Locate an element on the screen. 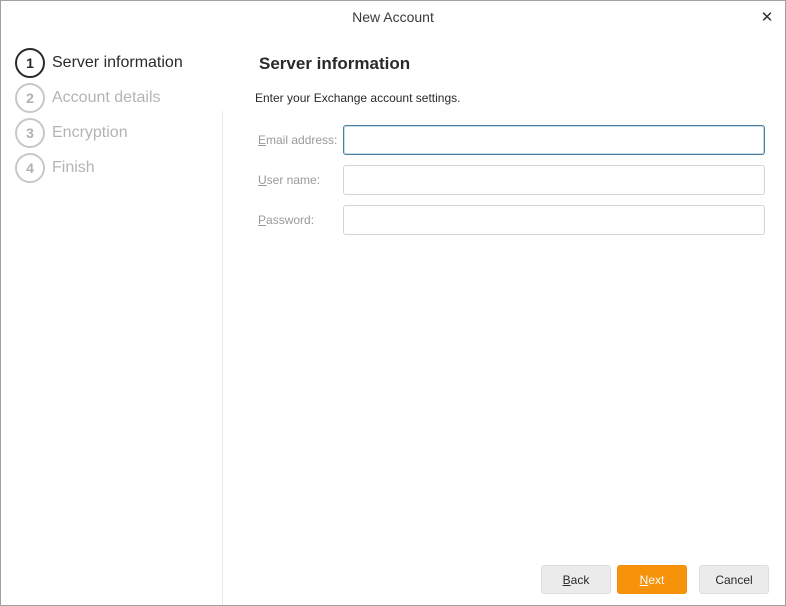 Image resolution: width=786 pixels, height=606 pixels. step-finish: 4 Finish is located at coordinates (55, 168).